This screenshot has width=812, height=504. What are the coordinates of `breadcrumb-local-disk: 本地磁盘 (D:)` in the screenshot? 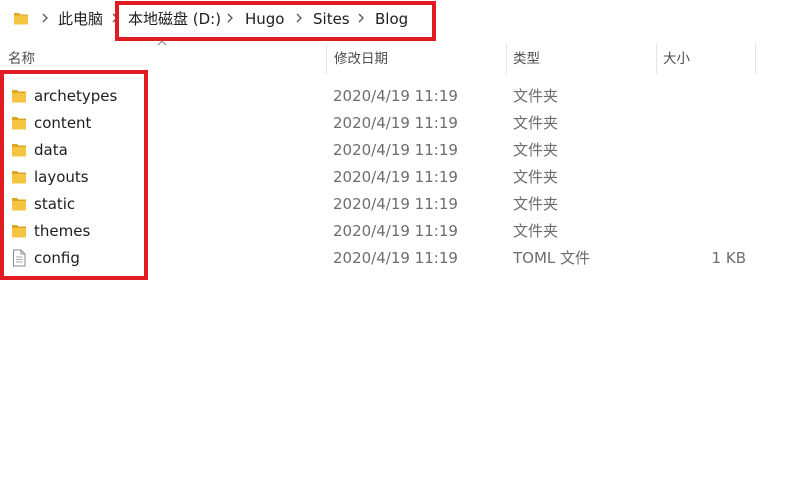 It's located at (174, 19).